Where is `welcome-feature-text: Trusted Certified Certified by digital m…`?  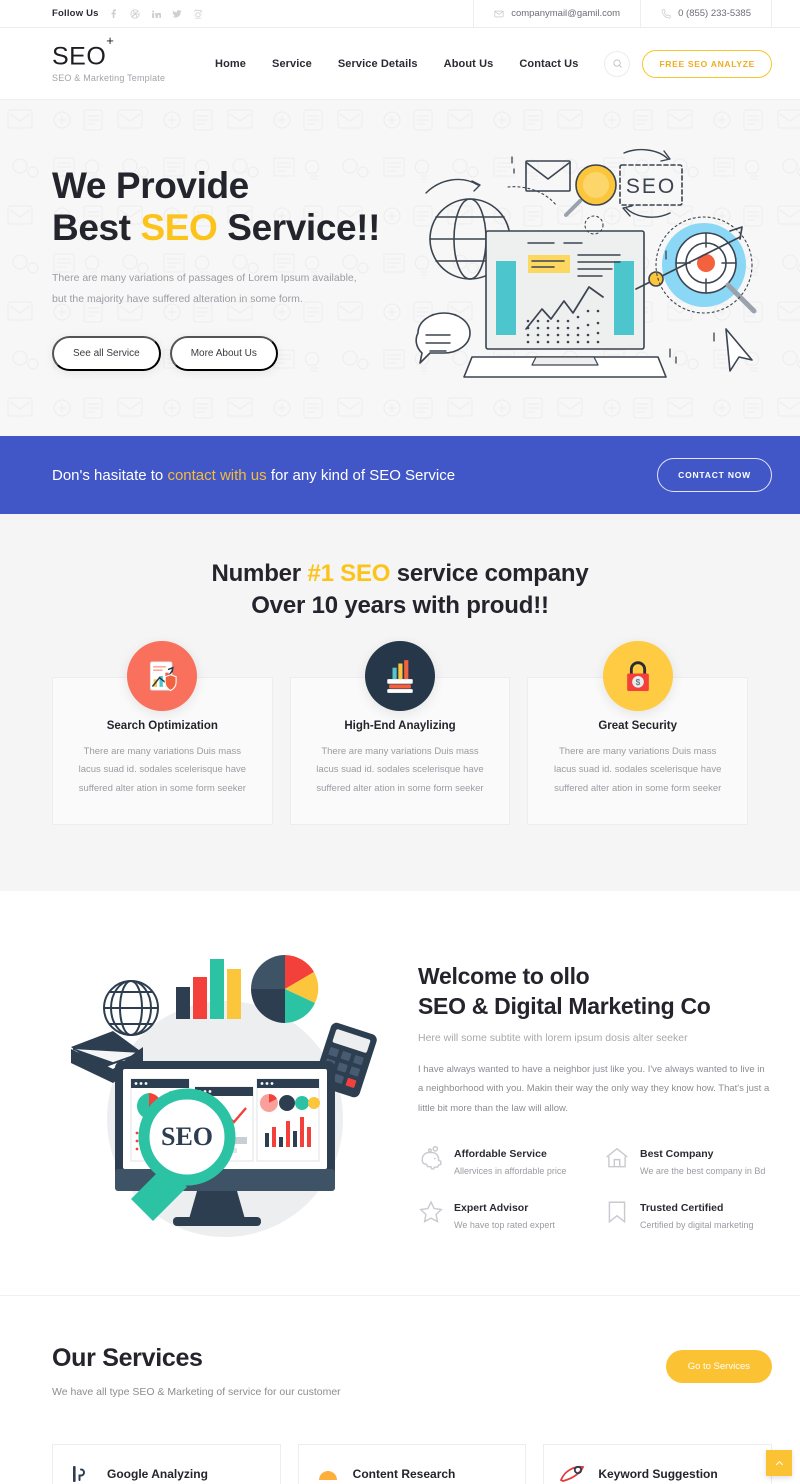
welcome-feature-text: Trusted Certified Certified by digital m… is located at coordinates (697, 1214).